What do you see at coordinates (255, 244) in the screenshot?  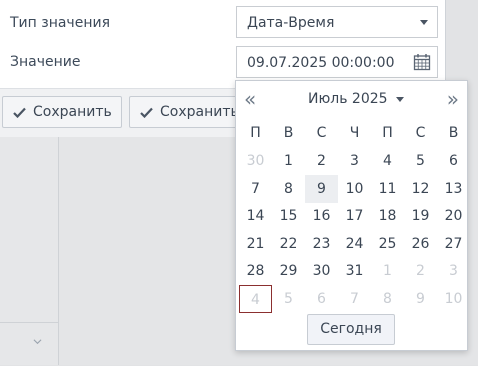 I see `day-cell: 21` at bounding box center [255, 244].